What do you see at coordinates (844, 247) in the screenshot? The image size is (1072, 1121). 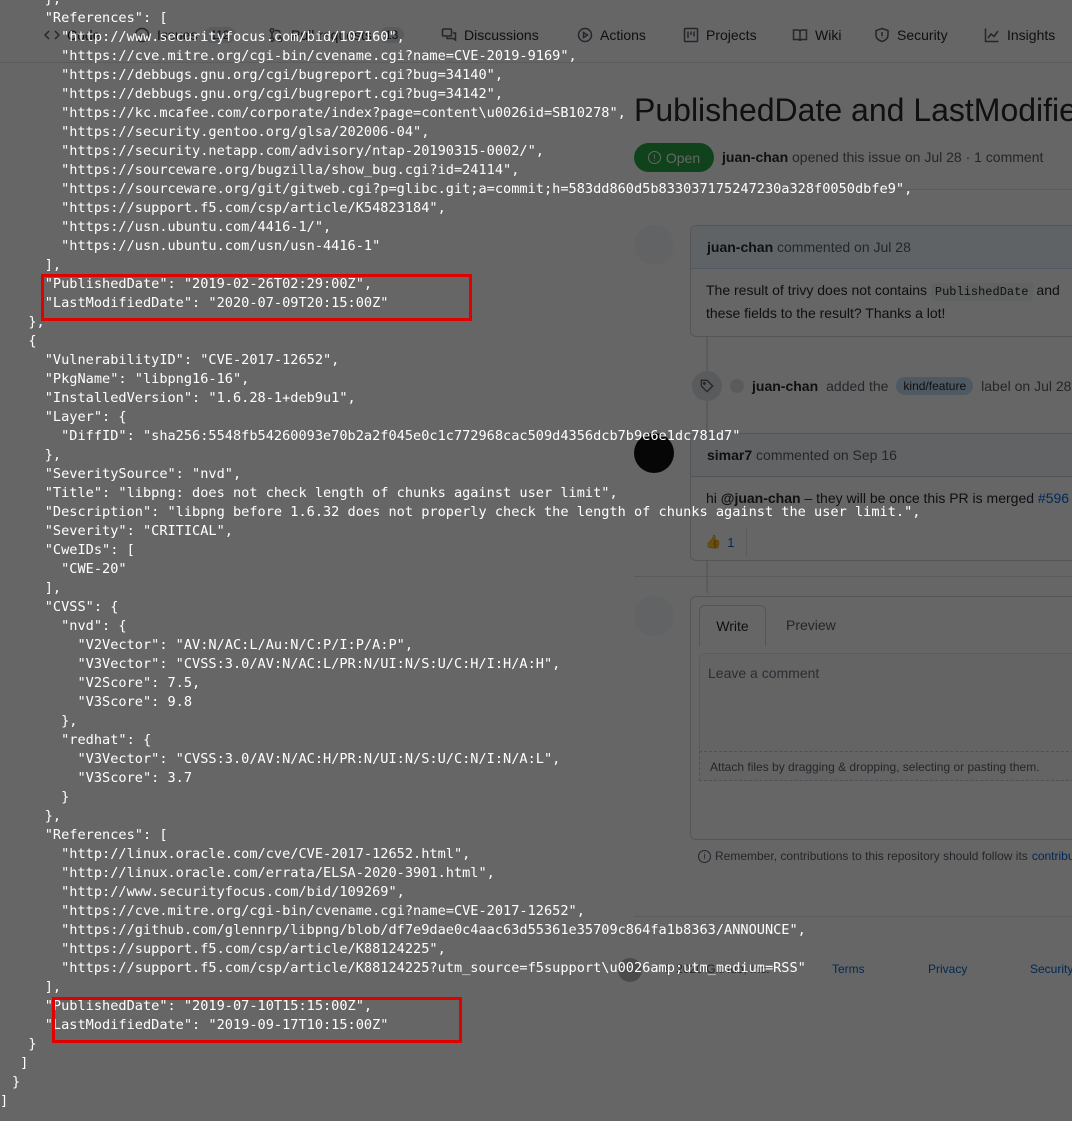 I see `comment-timestamp: commented on Jul 28` at bounding box center [844, 247].